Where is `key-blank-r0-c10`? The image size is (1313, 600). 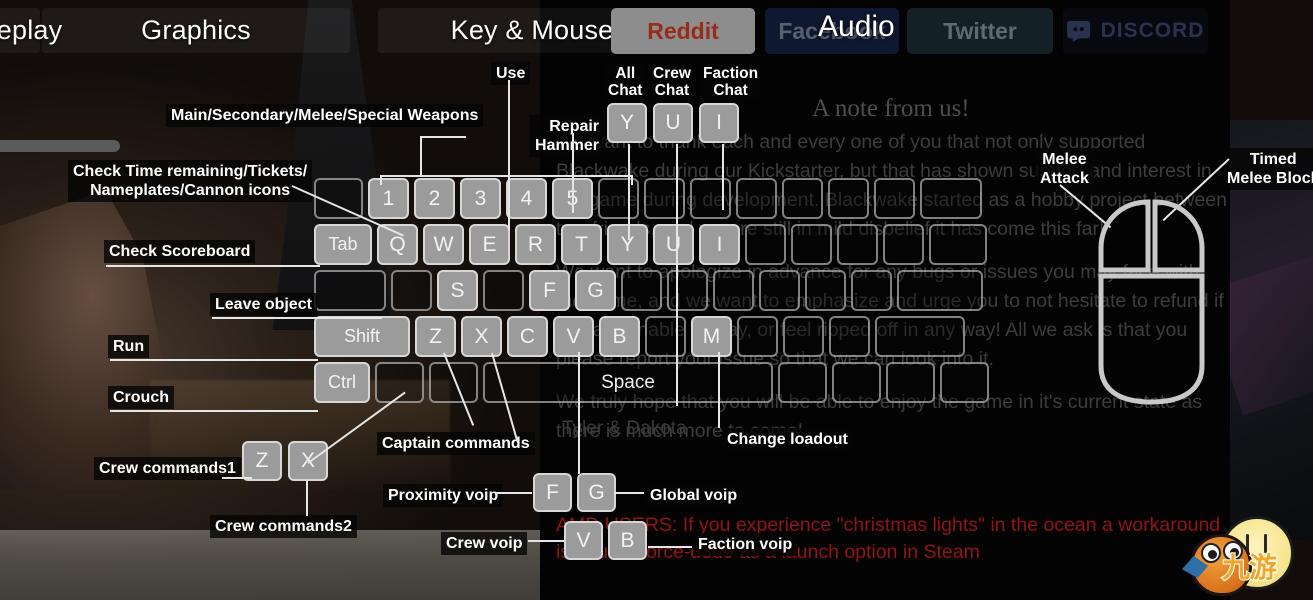 key-blank-r0-c10 is located at coordinates (802, 198).